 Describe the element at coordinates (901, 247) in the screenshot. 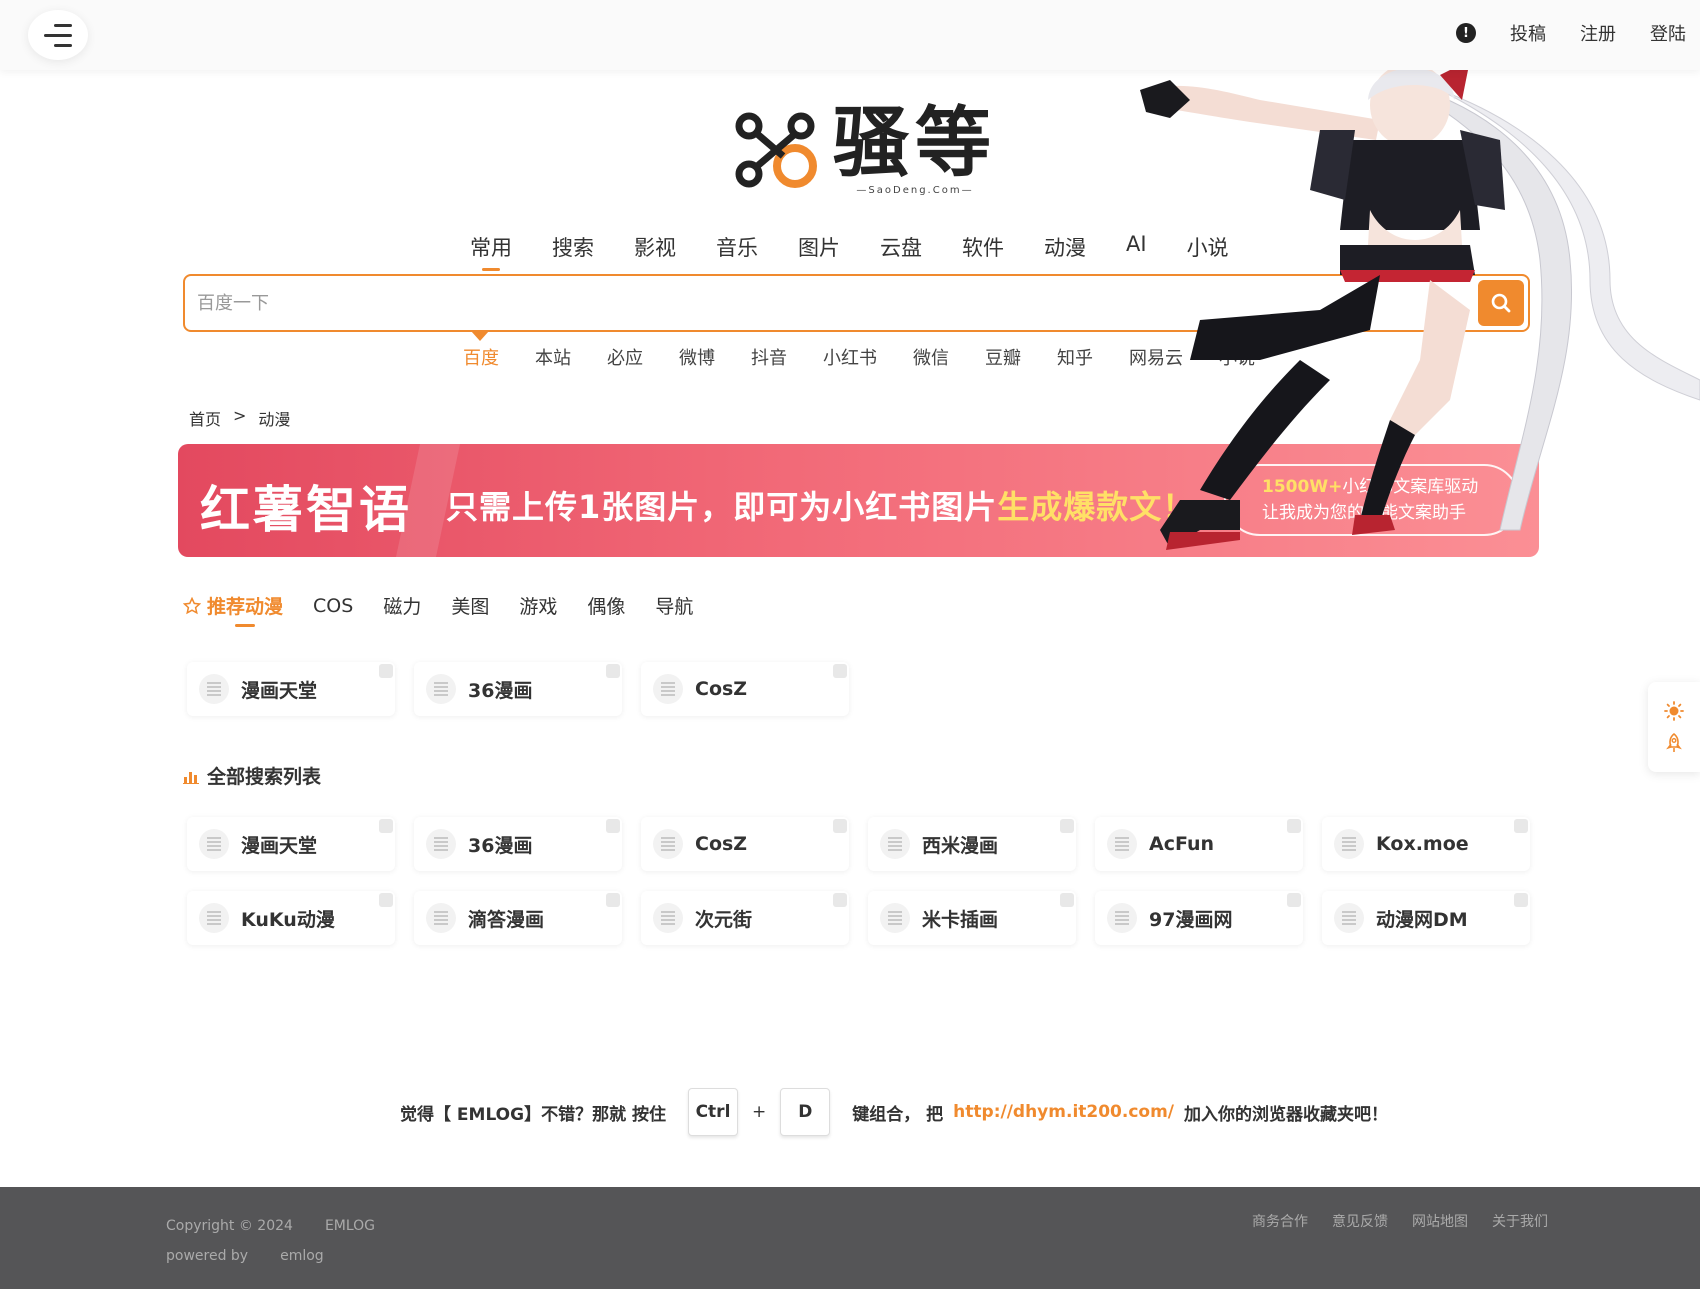

I see `tab-cloud-drive: 云盘` at that location.